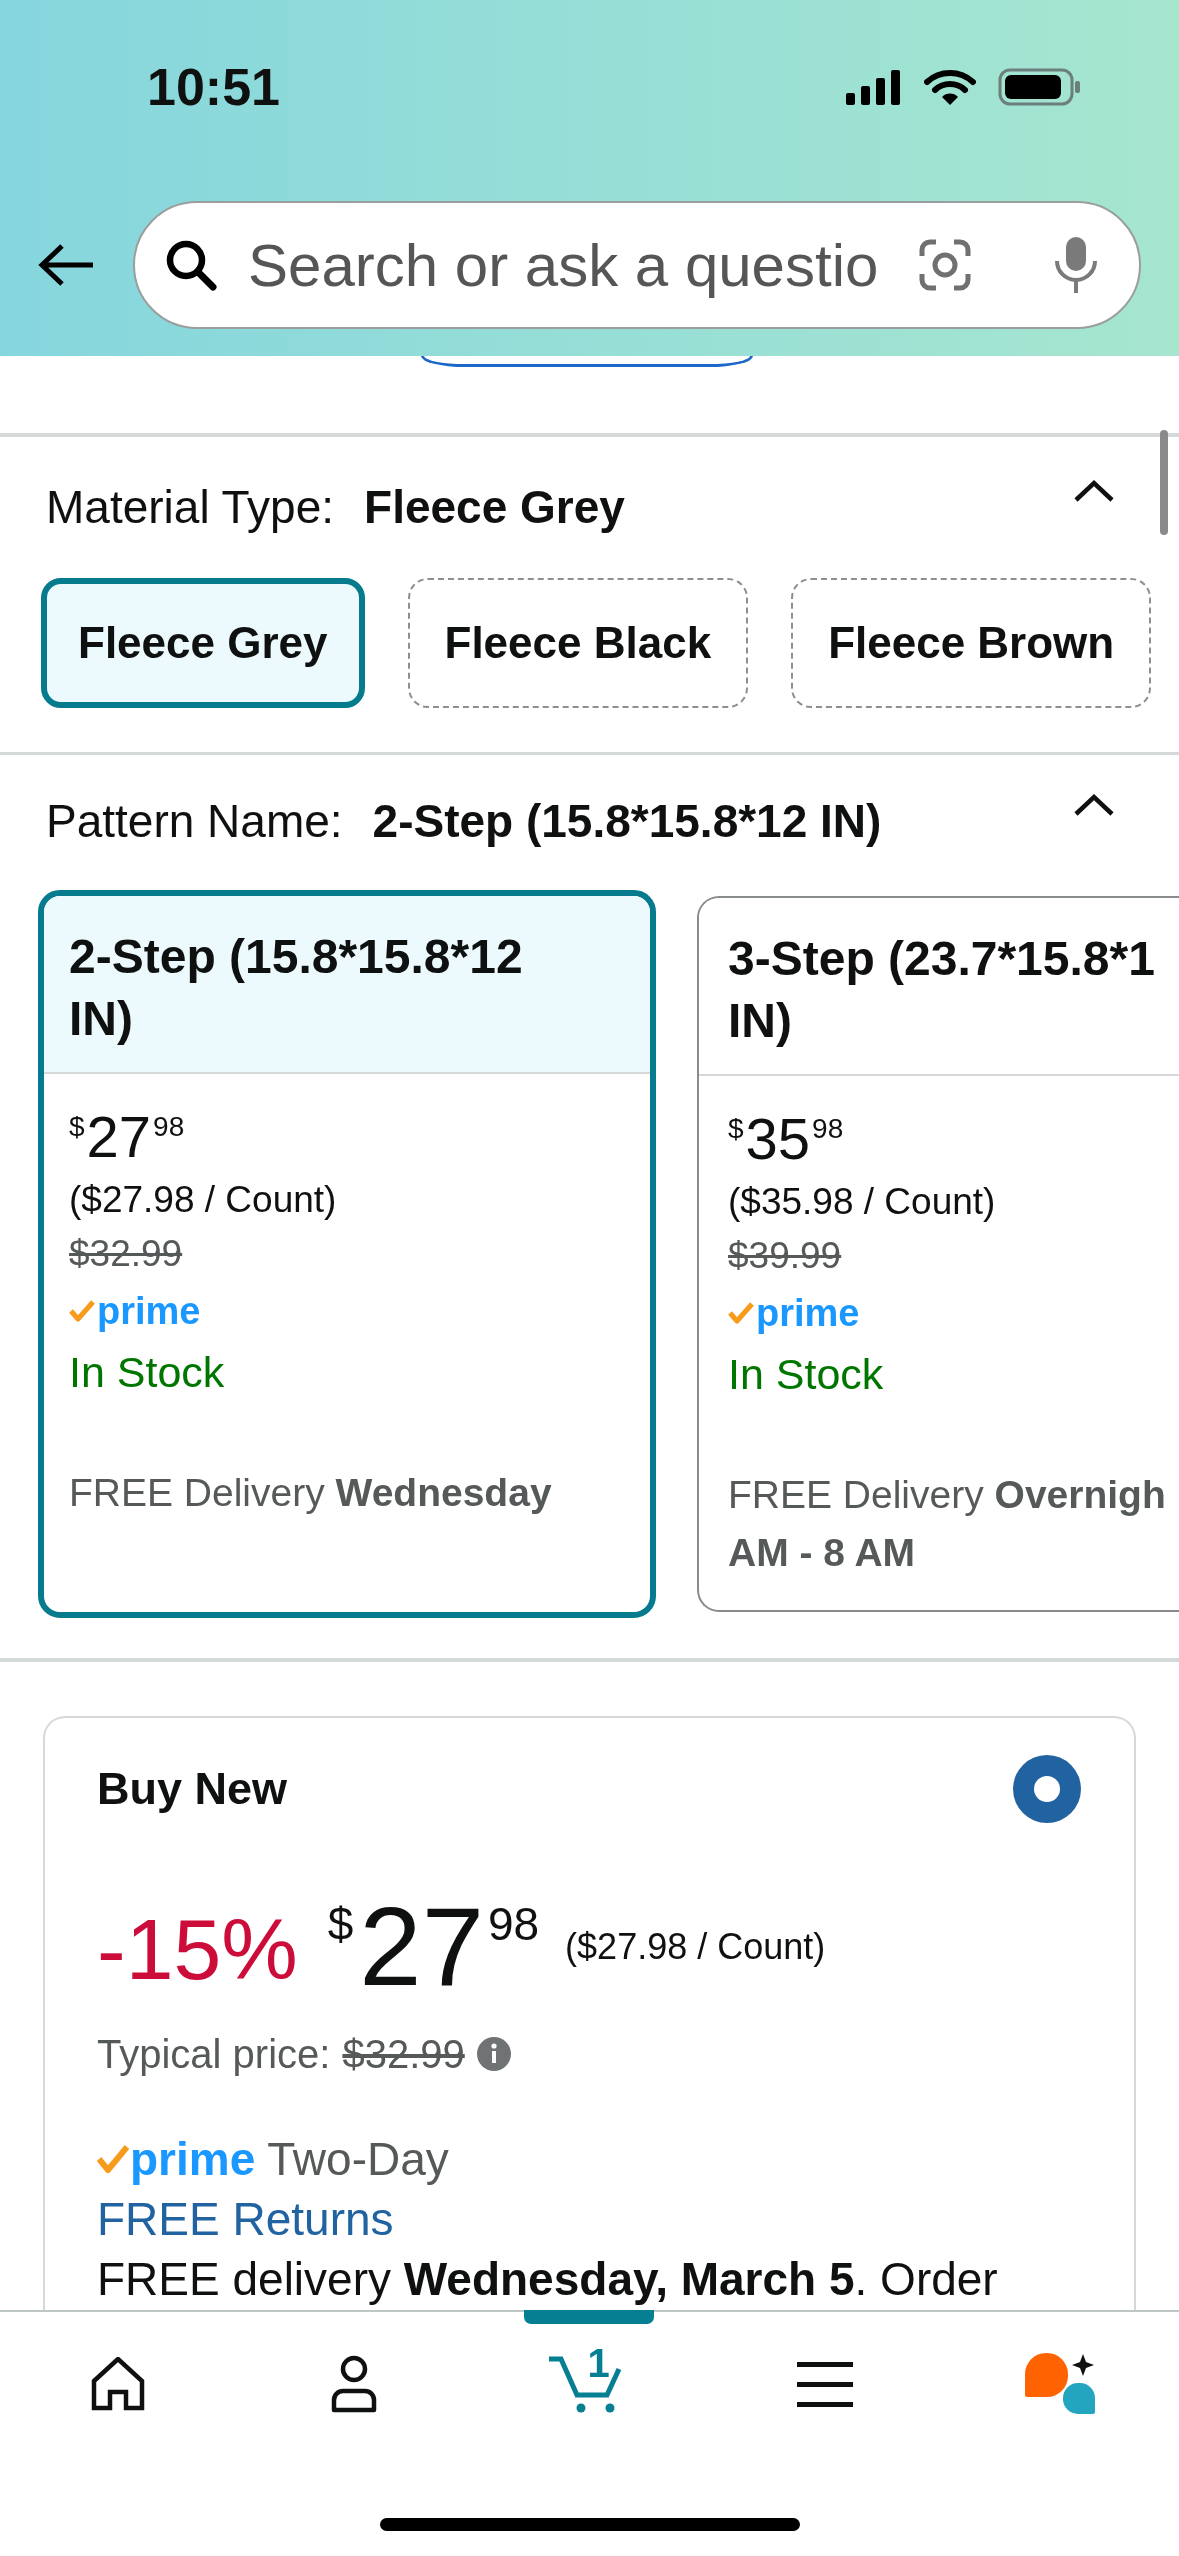  Describe the element at coordinates (194, 821) in the screenshot. I see `option-label: Pattern Name:` at that location.